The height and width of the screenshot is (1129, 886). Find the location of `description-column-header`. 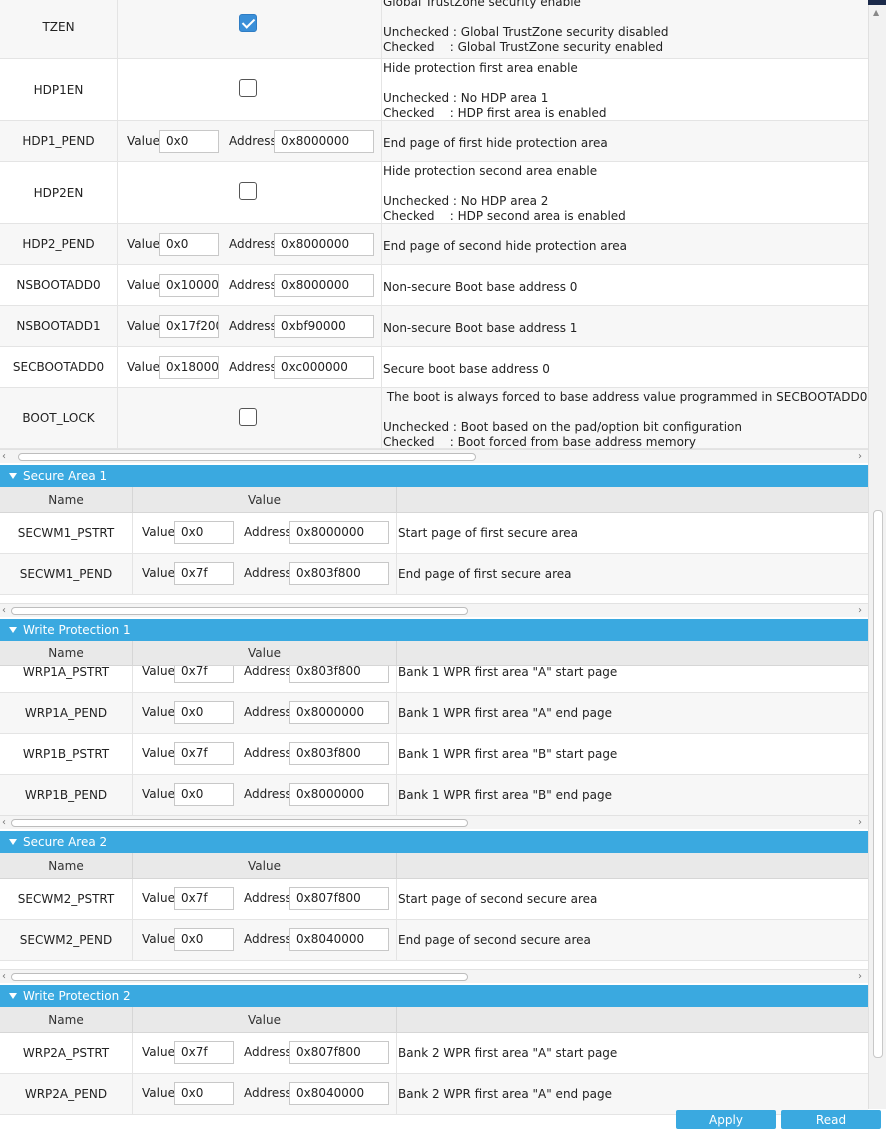

description-column-header is located at coordinates (632, 865).